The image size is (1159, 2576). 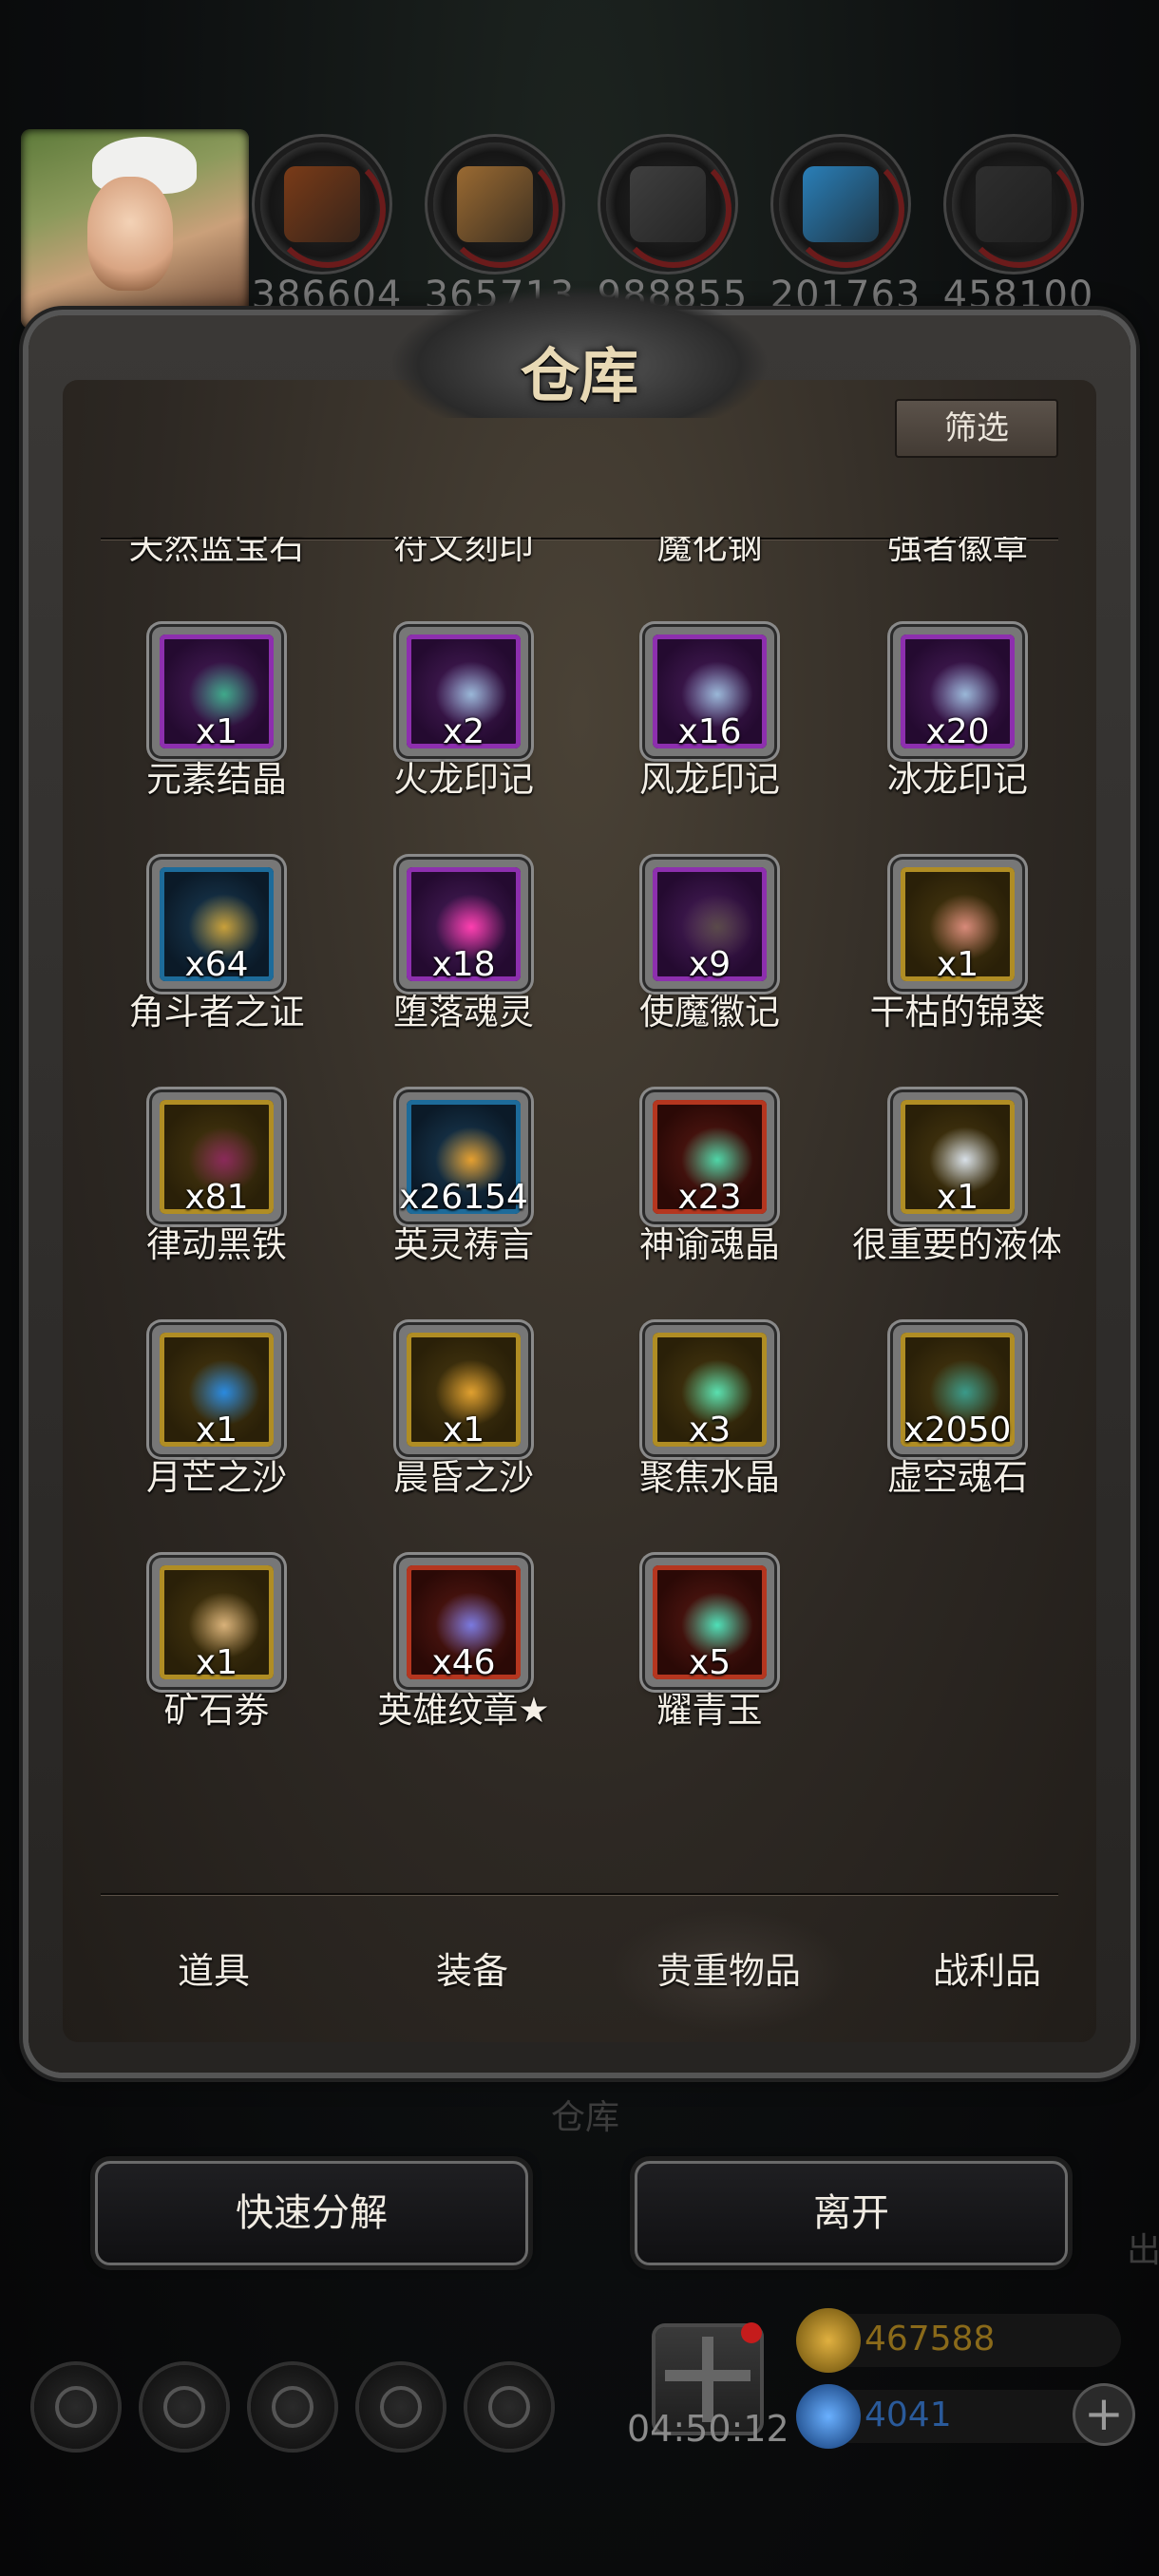 I want to click on item-name: 魔化钢, so click(x=709, y=552).